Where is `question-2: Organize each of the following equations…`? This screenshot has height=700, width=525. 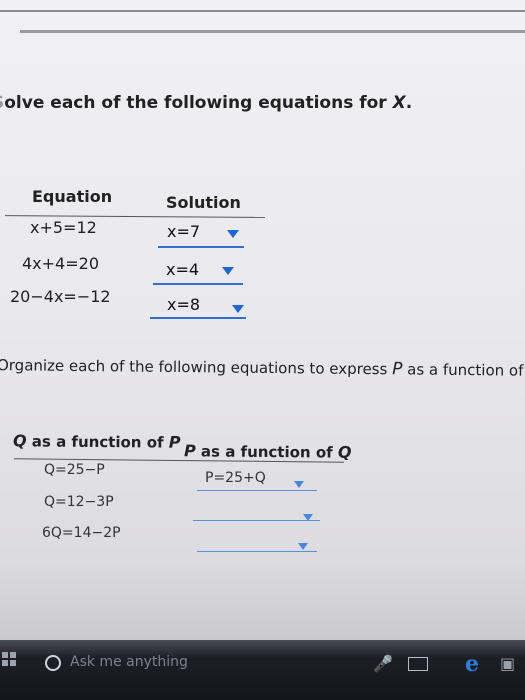 question-2: Organize each of the following equations… is located at coordinates (262, 368).